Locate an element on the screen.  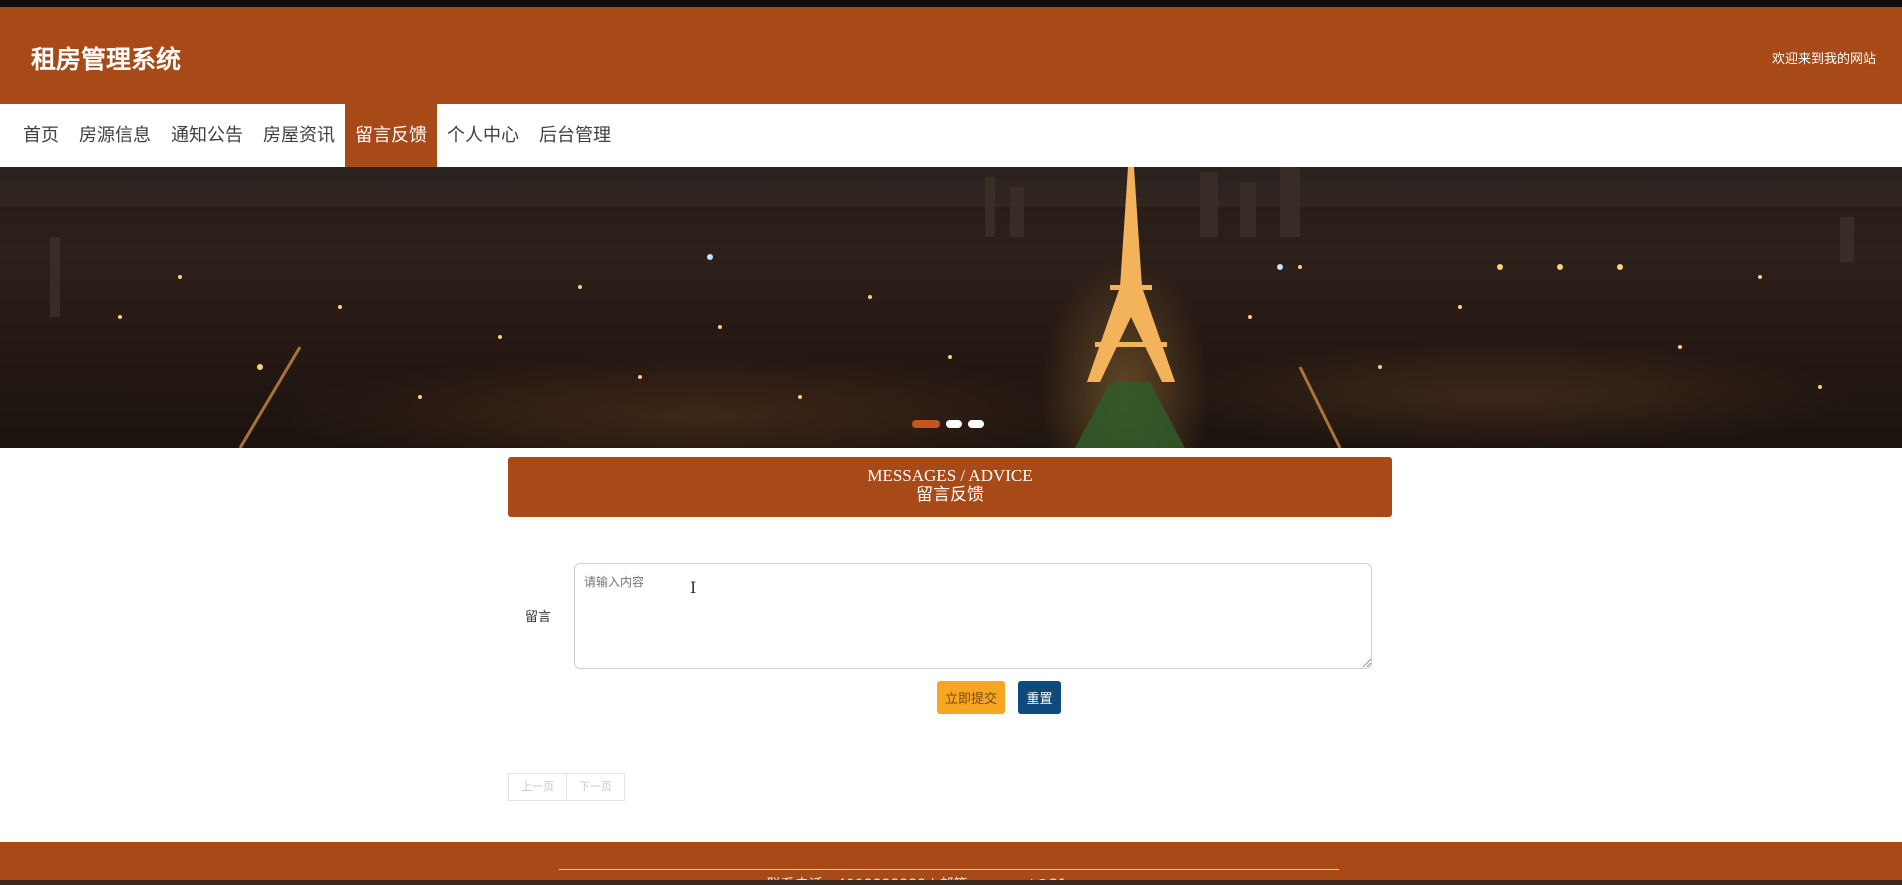
section-title-en: MESSAGES / ADVICE is located at coordinates (950, 475).